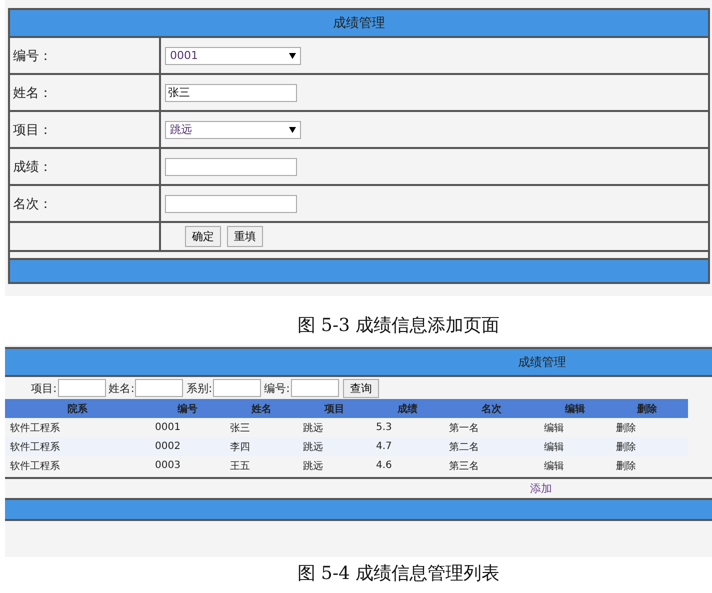 The height and width of the screenshot is (593, 712). What do you see at coordinates (360, 388) in the screenshot?
I see `search-button: 查询` at bounding box center [360, 388].